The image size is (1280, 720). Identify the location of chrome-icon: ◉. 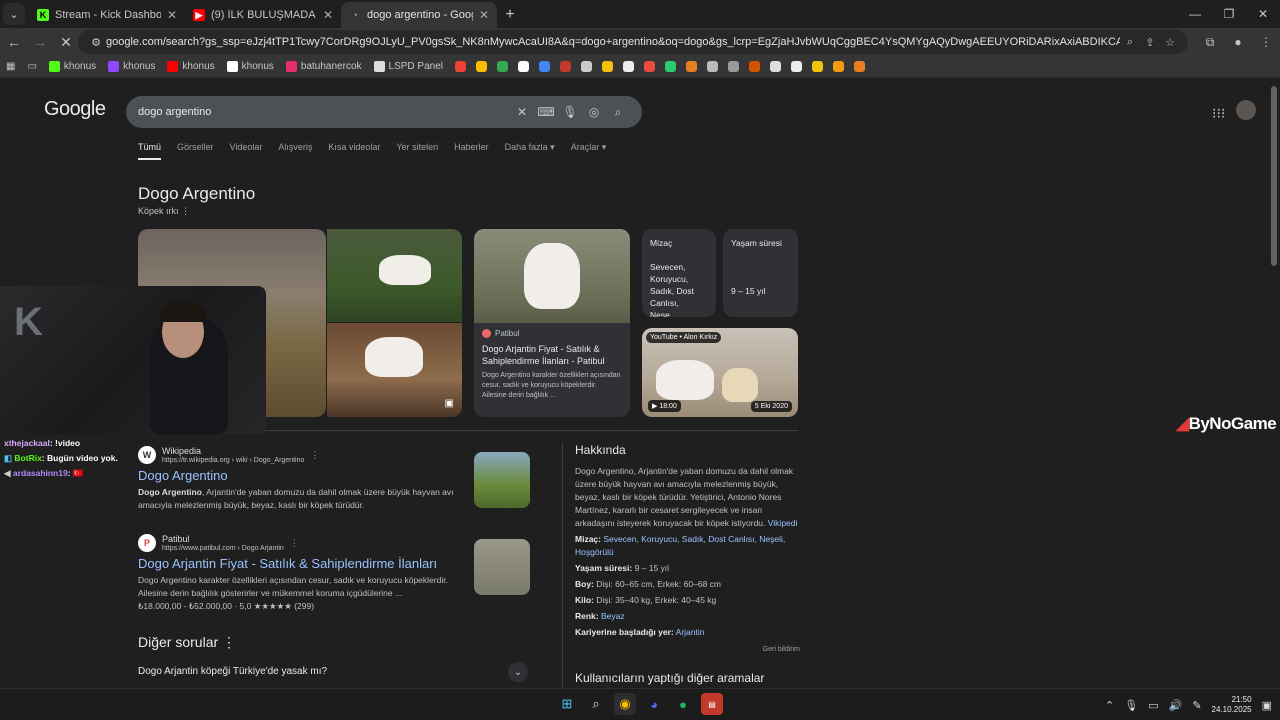
(625, 704).